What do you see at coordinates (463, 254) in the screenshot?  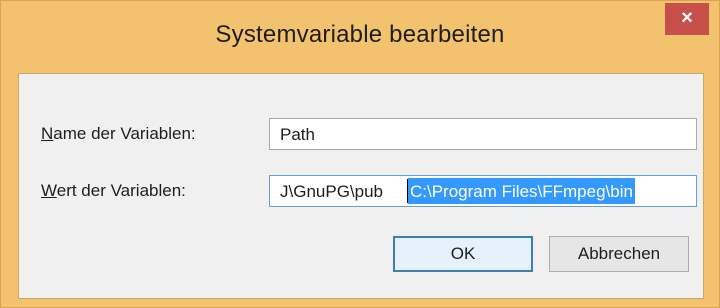 I see `ok-button: OK` at bounding box center [463, 254].